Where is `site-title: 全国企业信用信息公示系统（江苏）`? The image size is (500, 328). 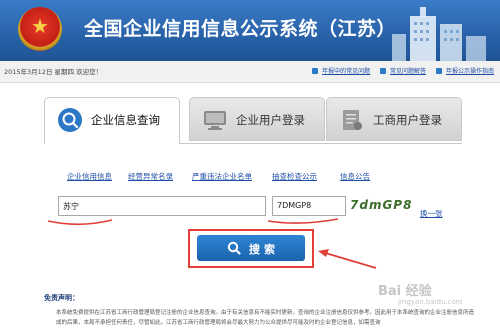 site-title: 全国企业信用信息公示系统（江苏） is located at coordinates (240, 29).